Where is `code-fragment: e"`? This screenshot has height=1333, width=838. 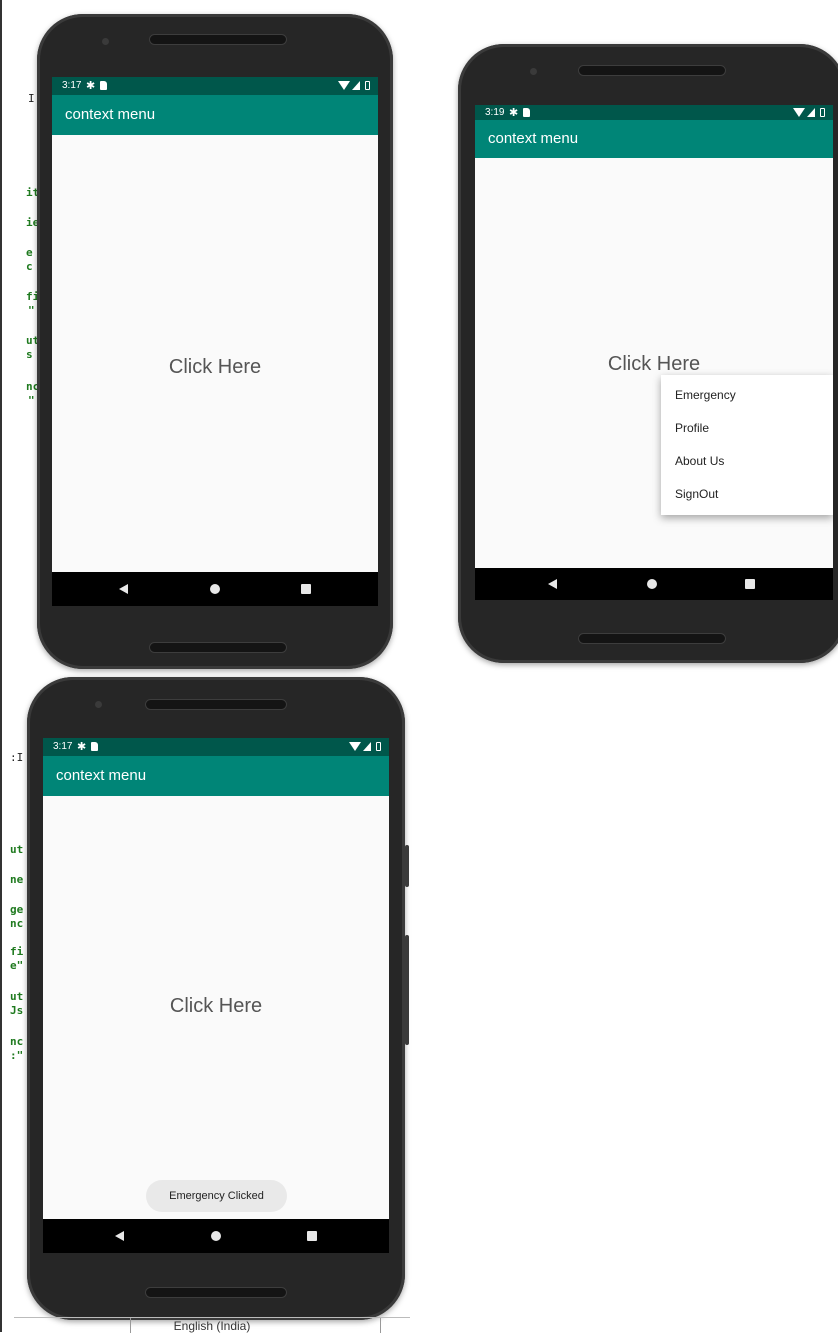
code-fragment: e" is located at coordinates (17, 965).